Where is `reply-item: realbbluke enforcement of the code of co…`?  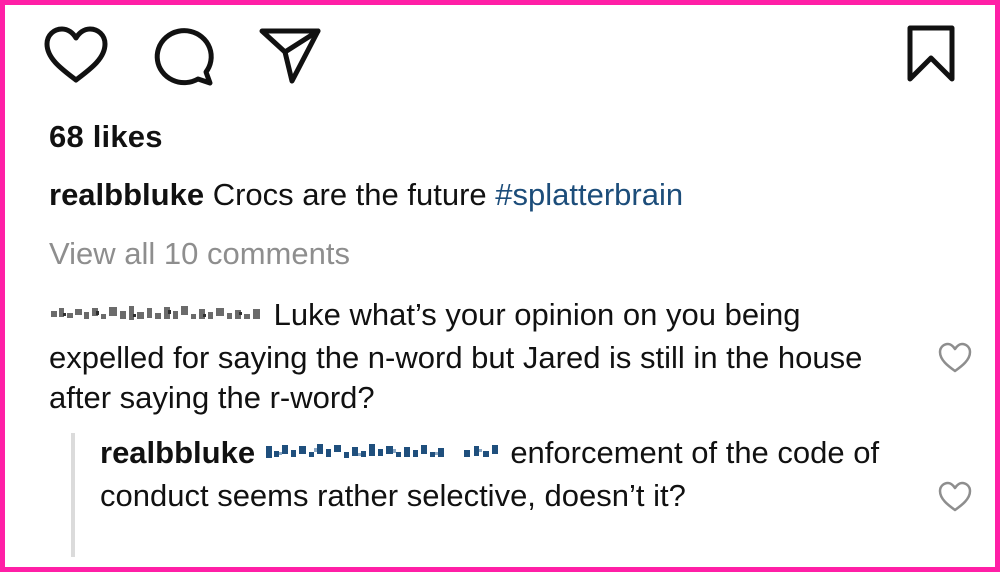
reply-item: realbbluke enforcement of the code of co… is located at coordinates (505, 474).